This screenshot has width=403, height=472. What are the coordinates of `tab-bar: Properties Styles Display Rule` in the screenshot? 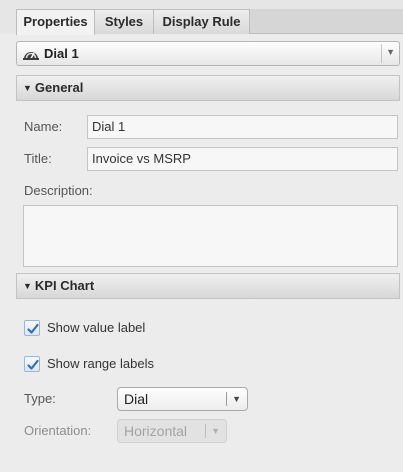 It's located at (201, 17).